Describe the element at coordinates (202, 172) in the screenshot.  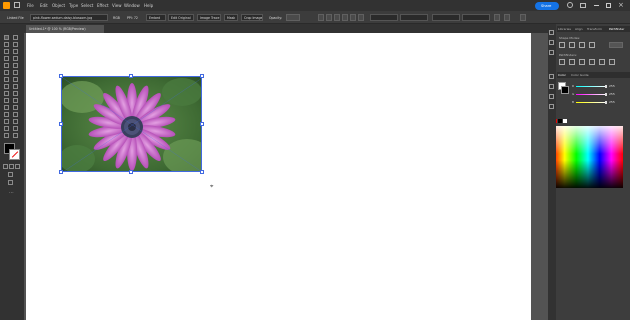
I see `handle-bottom-right` at that location.